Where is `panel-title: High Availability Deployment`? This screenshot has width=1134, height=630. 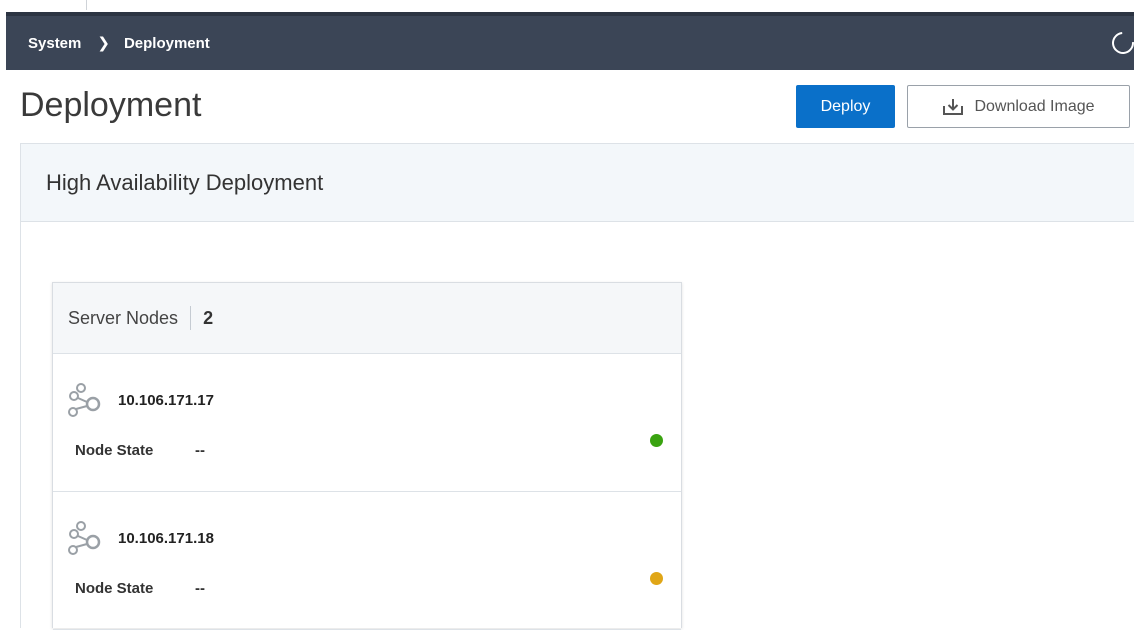
panel-title: High Availability Deployment is located at coordinates (577, 183).